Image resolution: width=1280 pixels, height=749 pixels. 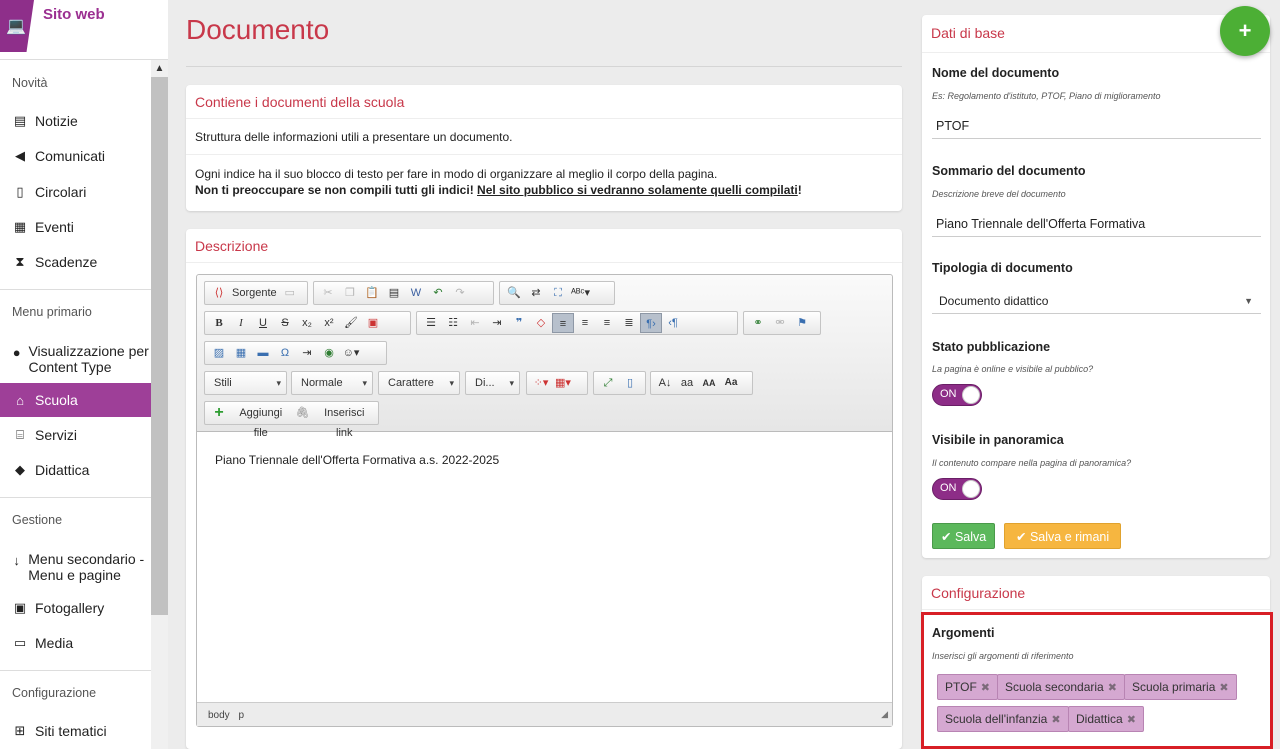 I want to click on bold-icon: B, so click(x=219, y=323).